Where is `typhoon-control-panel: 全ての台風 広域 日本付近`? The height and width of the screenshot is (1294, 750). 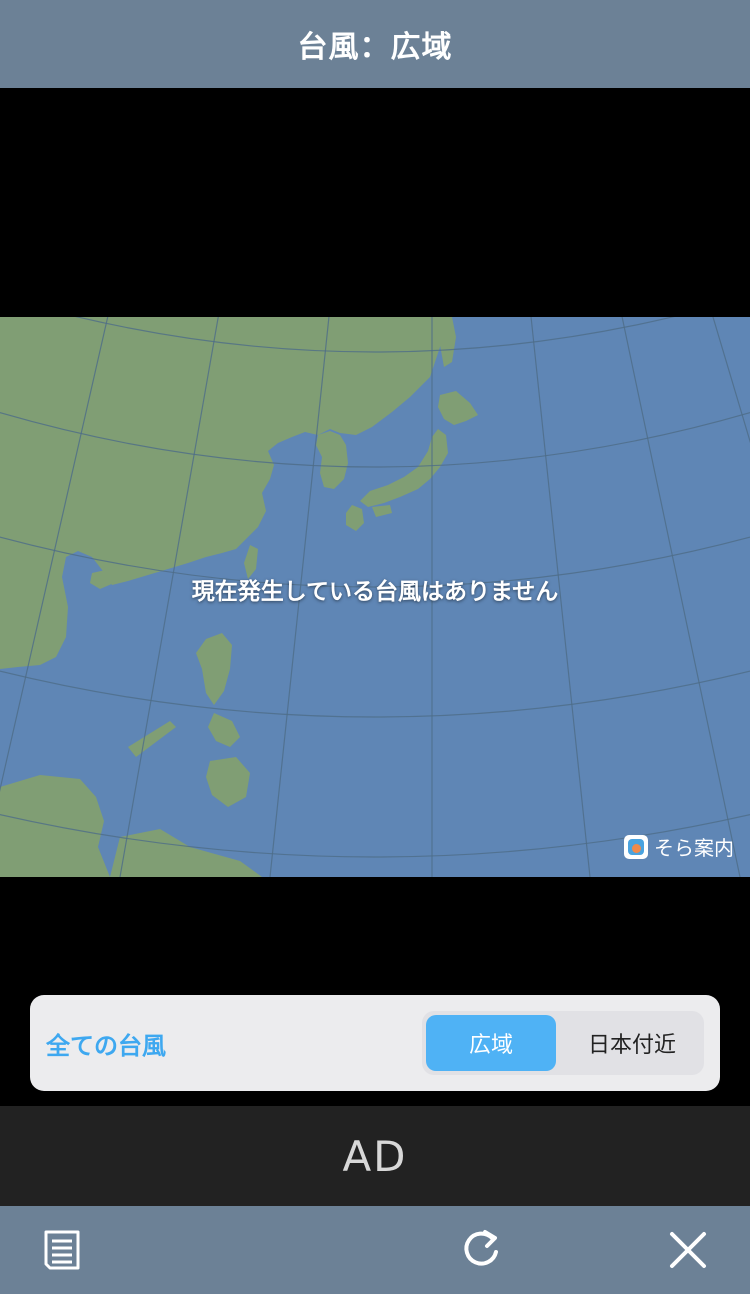
typhoon-control-panel: 全ての台風 広域 日本付近 is located at coordinates (375, 1043).